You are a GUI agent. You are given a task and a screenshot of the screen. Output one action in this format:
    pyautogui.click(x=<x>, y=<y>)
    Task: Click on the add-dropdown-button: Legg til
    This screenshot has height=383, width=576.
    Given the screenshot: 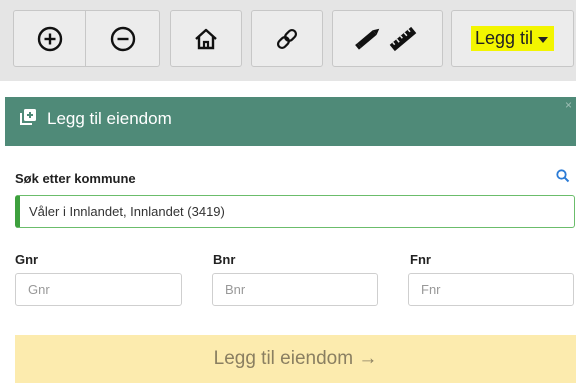 What is the action you would take?
    pyautogui.click(x=512, y=38)
    